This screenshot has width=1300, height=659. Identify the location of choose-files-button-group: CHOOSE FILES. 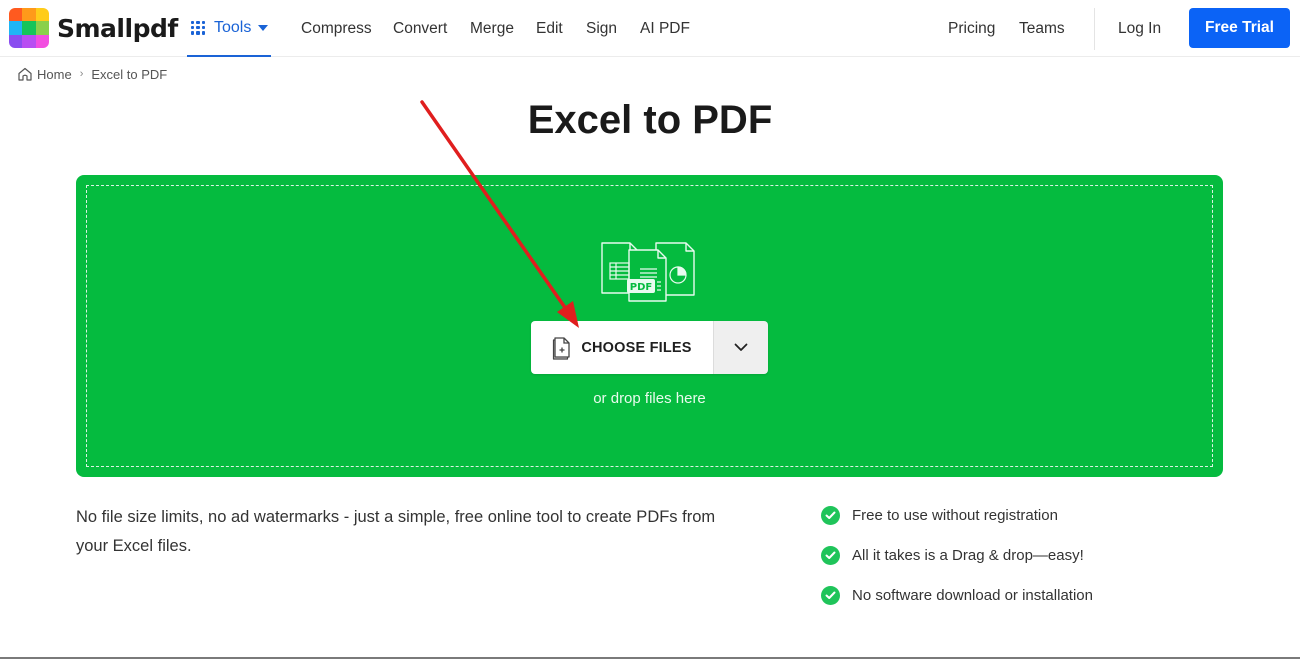
(649, 347).